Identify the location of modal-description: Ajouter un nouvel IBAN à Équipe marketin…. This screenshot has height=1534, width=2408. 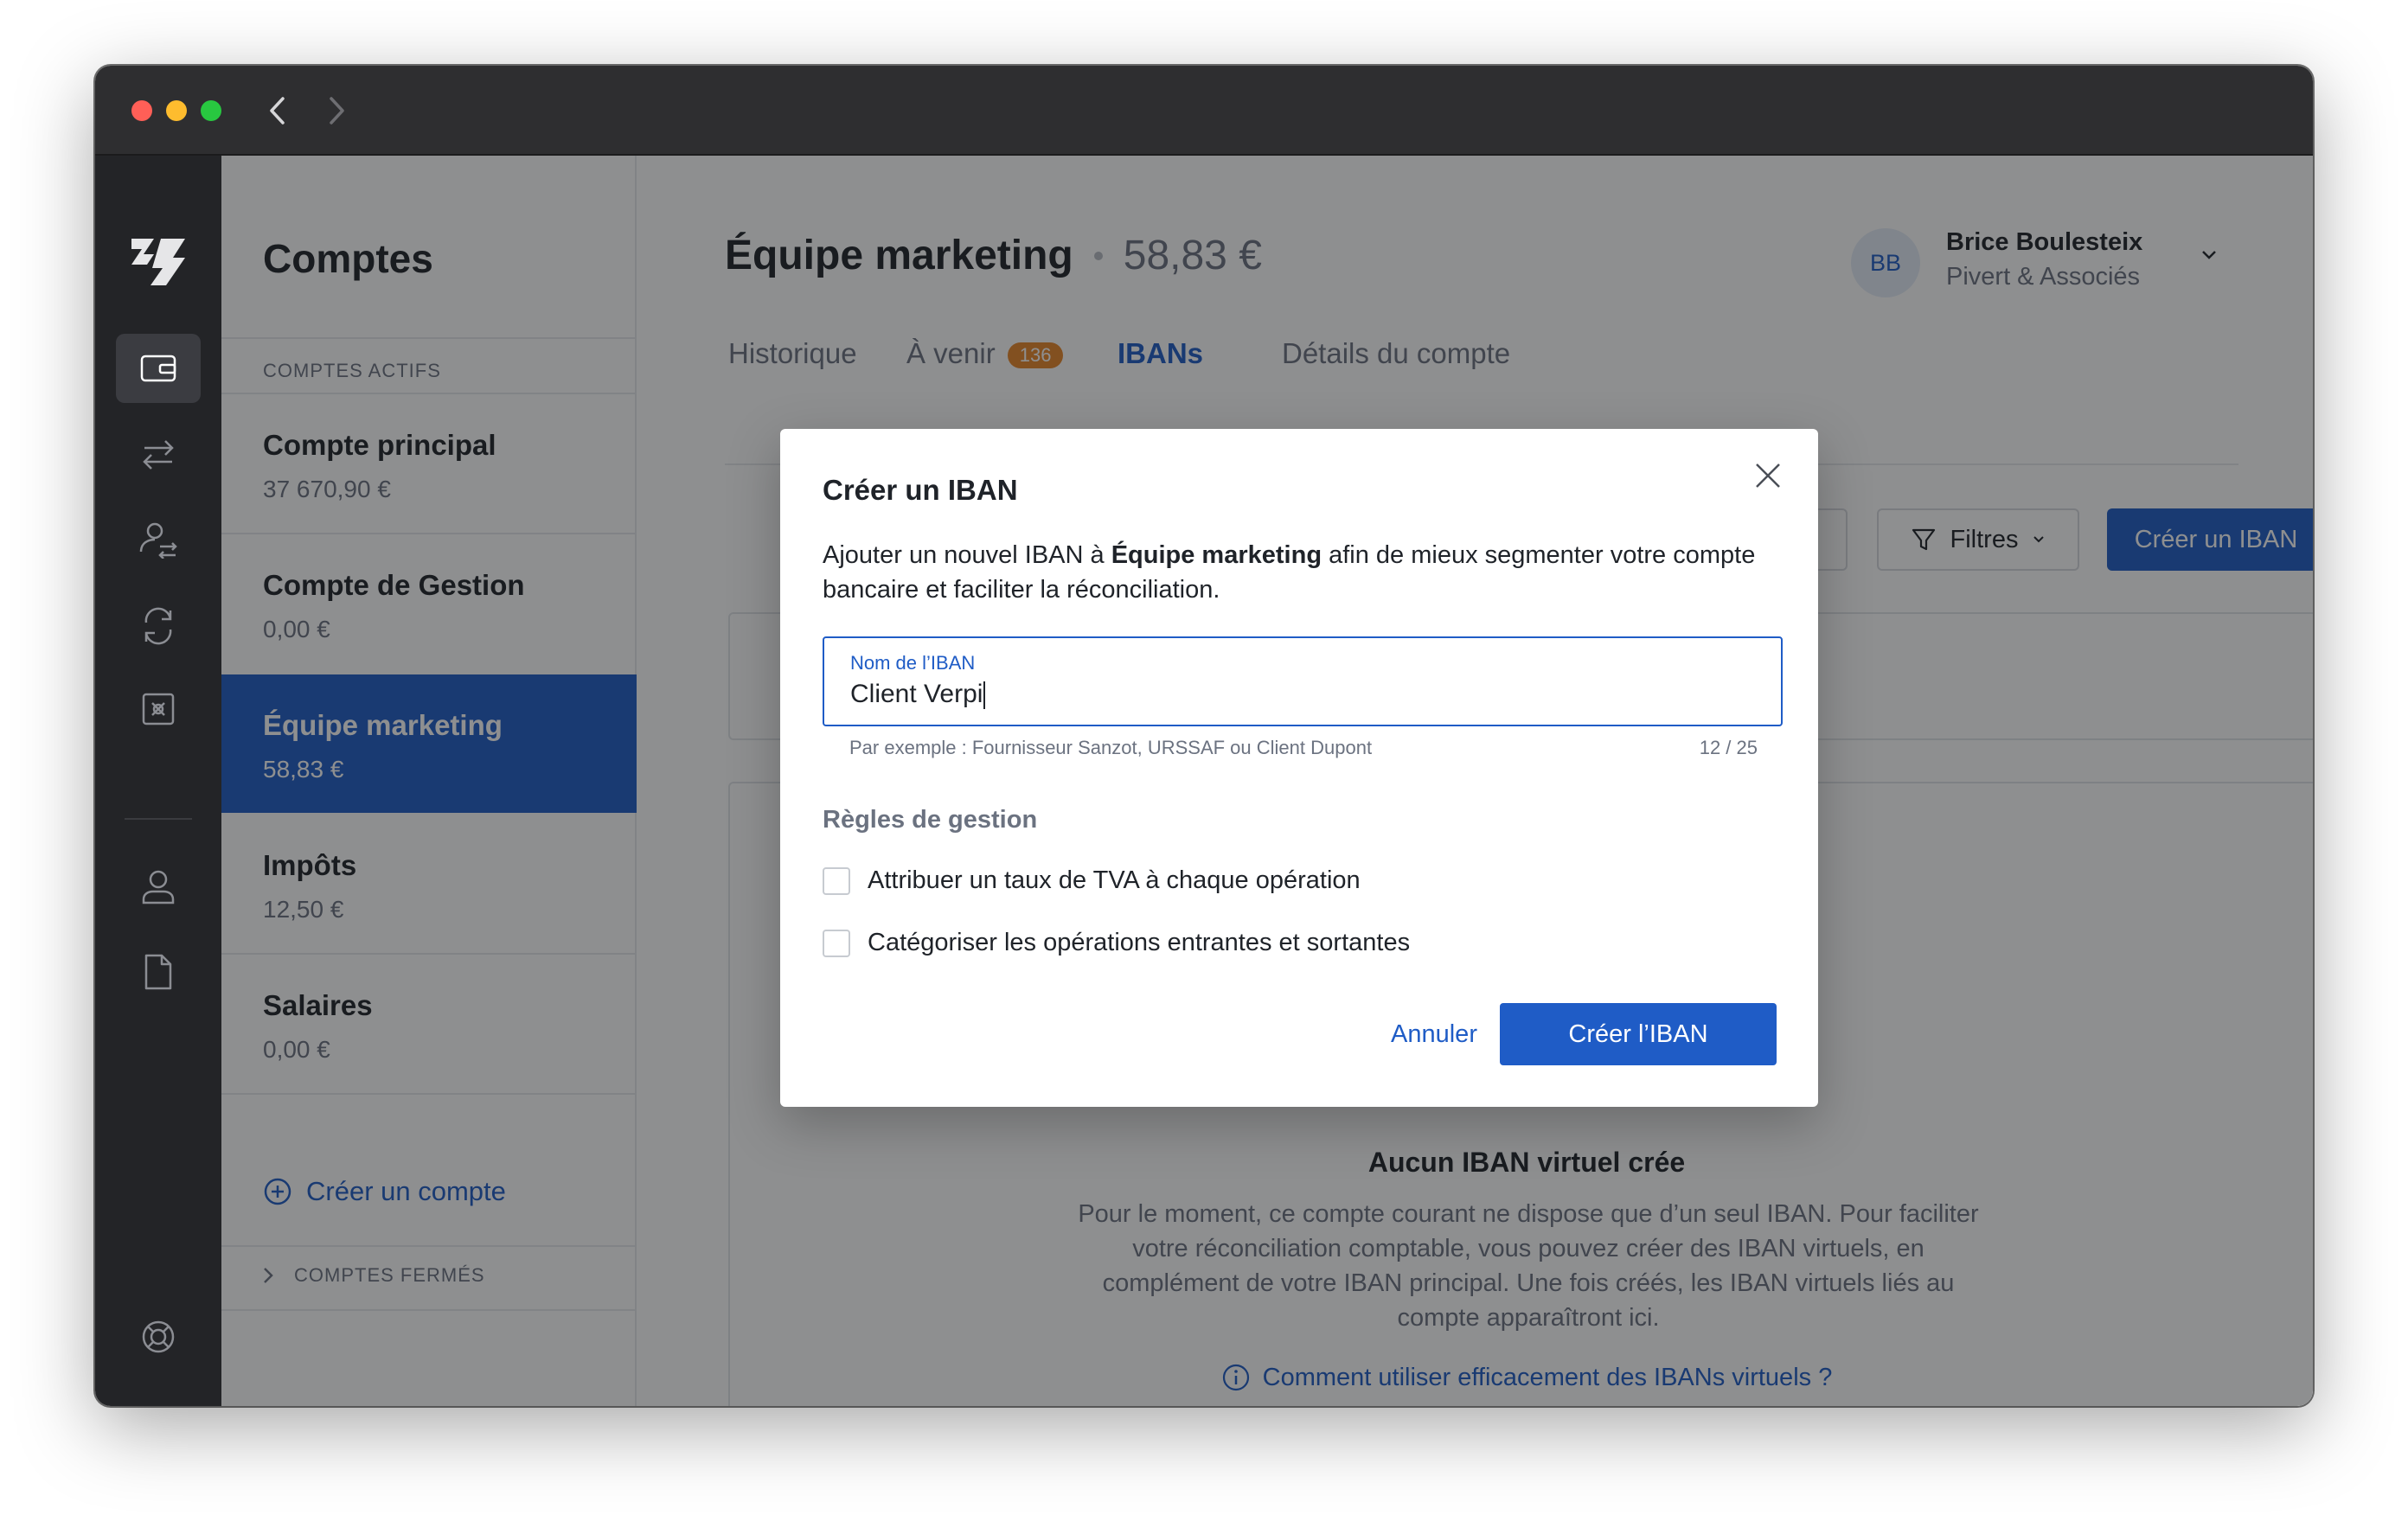
(1303, 572).